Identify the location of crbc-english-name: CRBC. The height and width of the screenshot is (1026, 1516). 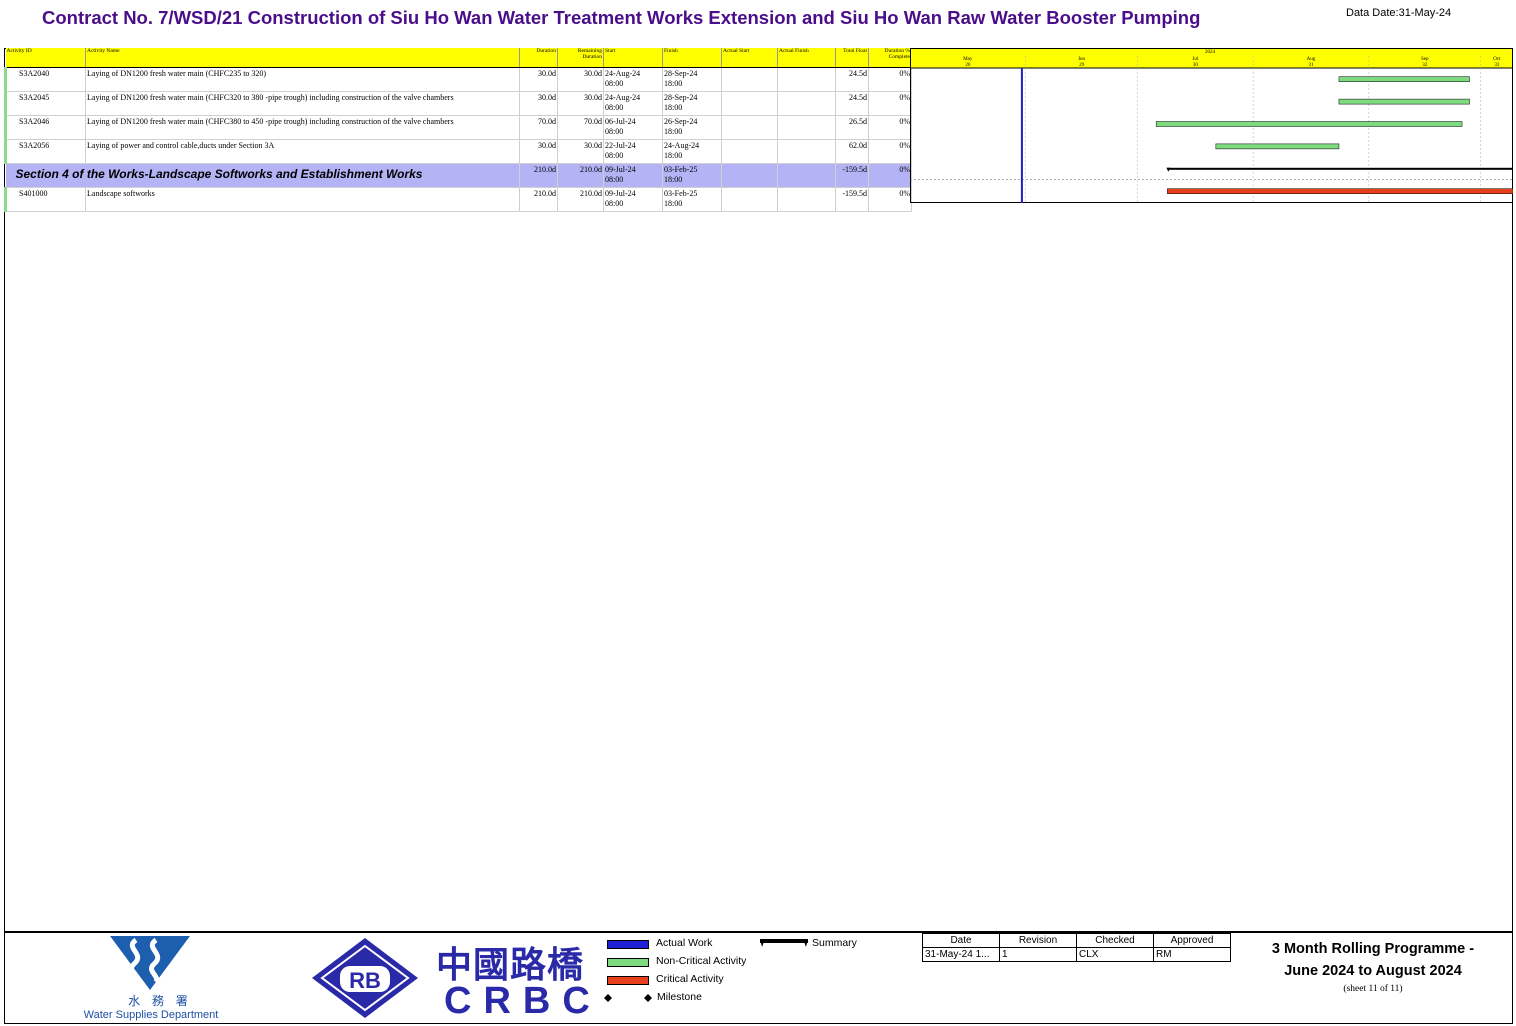
(523, 1001).